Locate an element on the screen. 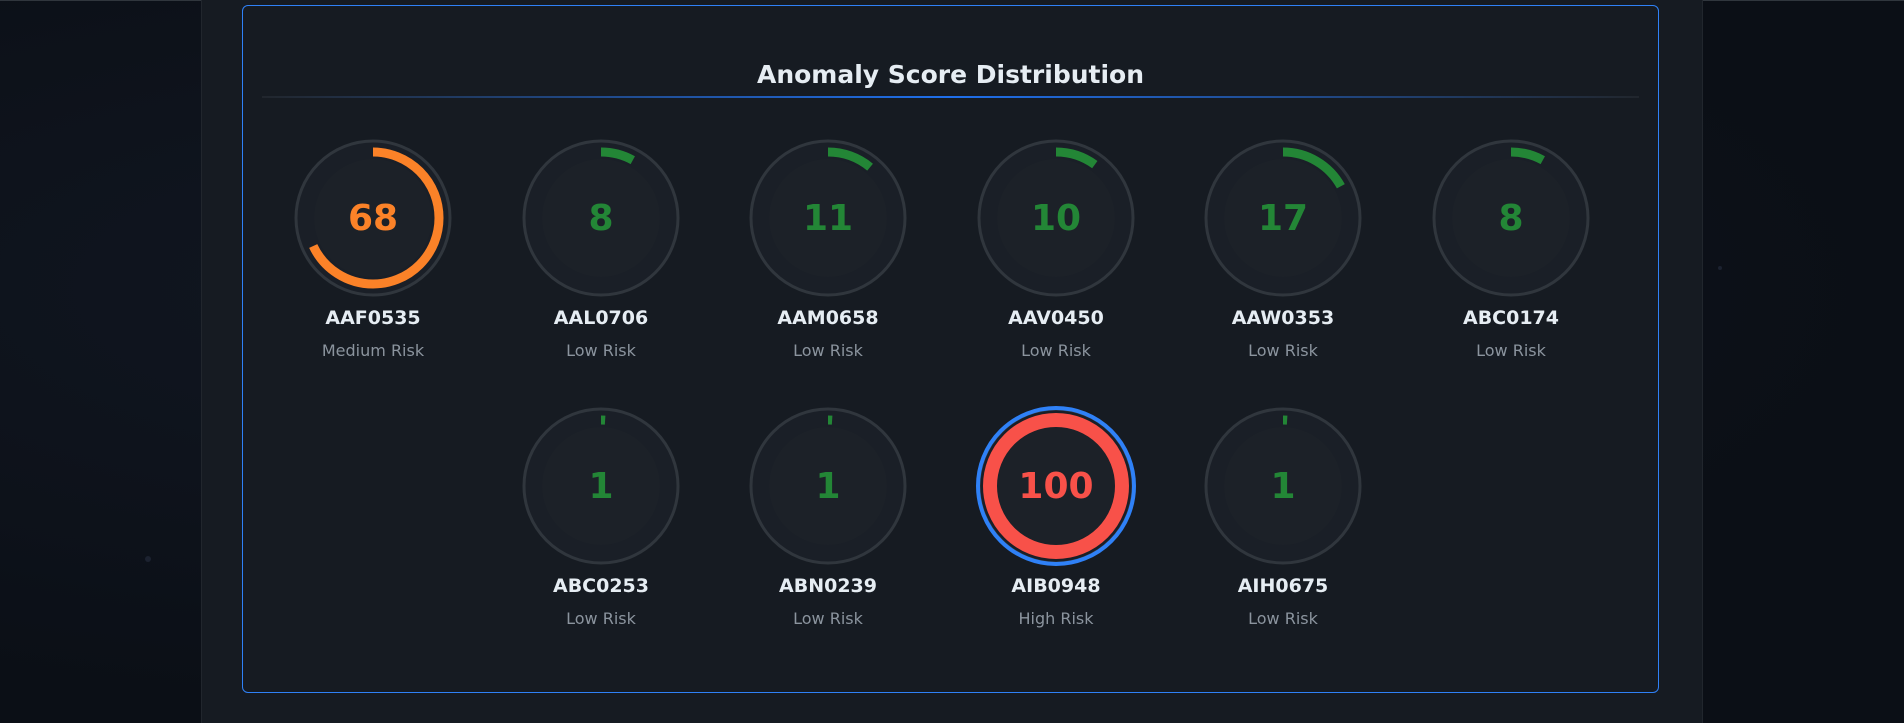 This screenshot has height=723, width=1904. gauge-card: 100 AIB0948 High Risk is located at coordinates (1056, 526).